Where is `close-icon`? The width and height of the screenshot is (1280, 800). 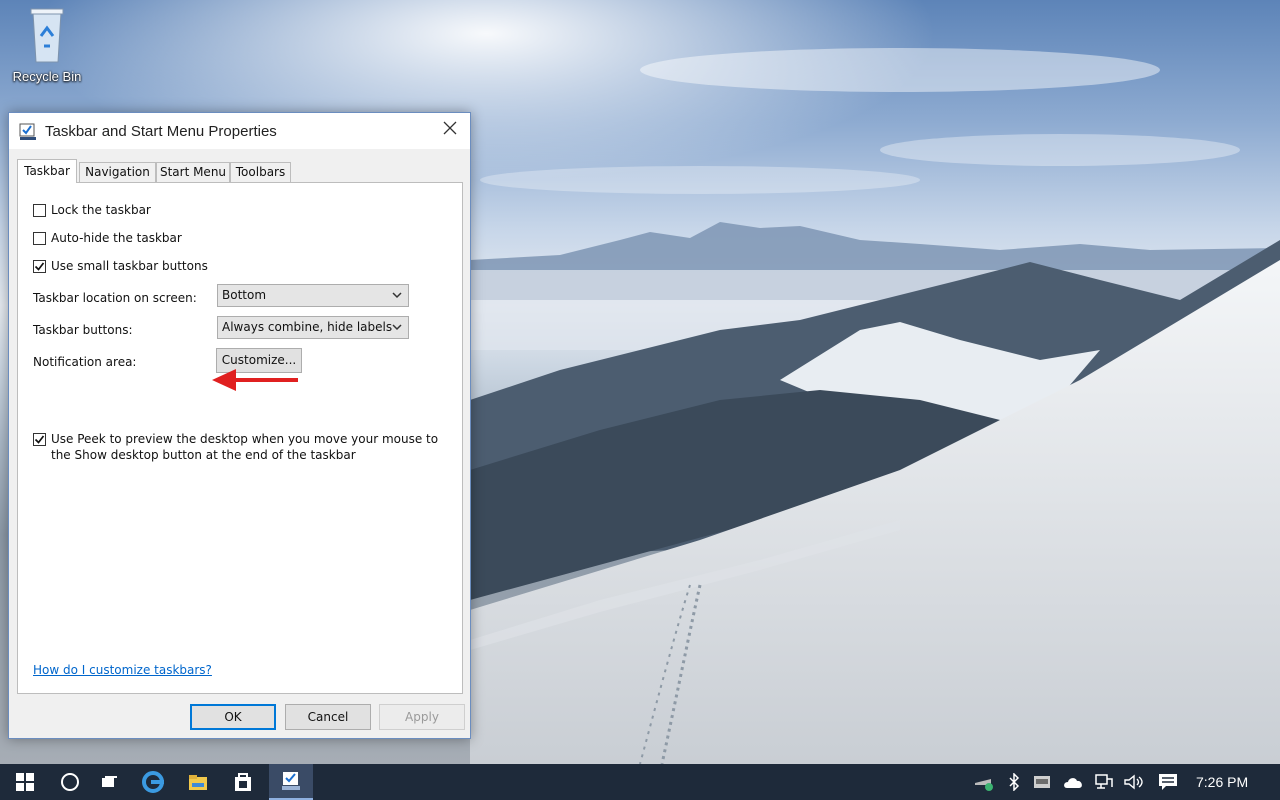
close-icon is located at coordinates (450, 128).